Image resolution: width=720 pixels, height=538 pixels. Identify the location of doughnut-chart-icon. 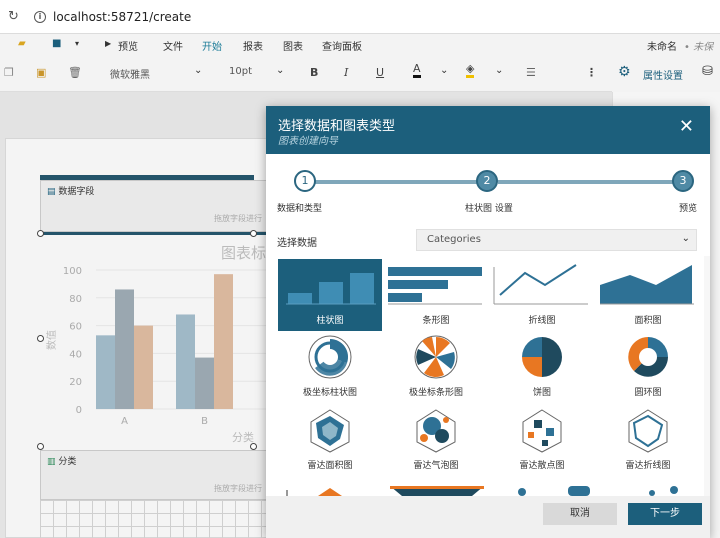
(648, 357).